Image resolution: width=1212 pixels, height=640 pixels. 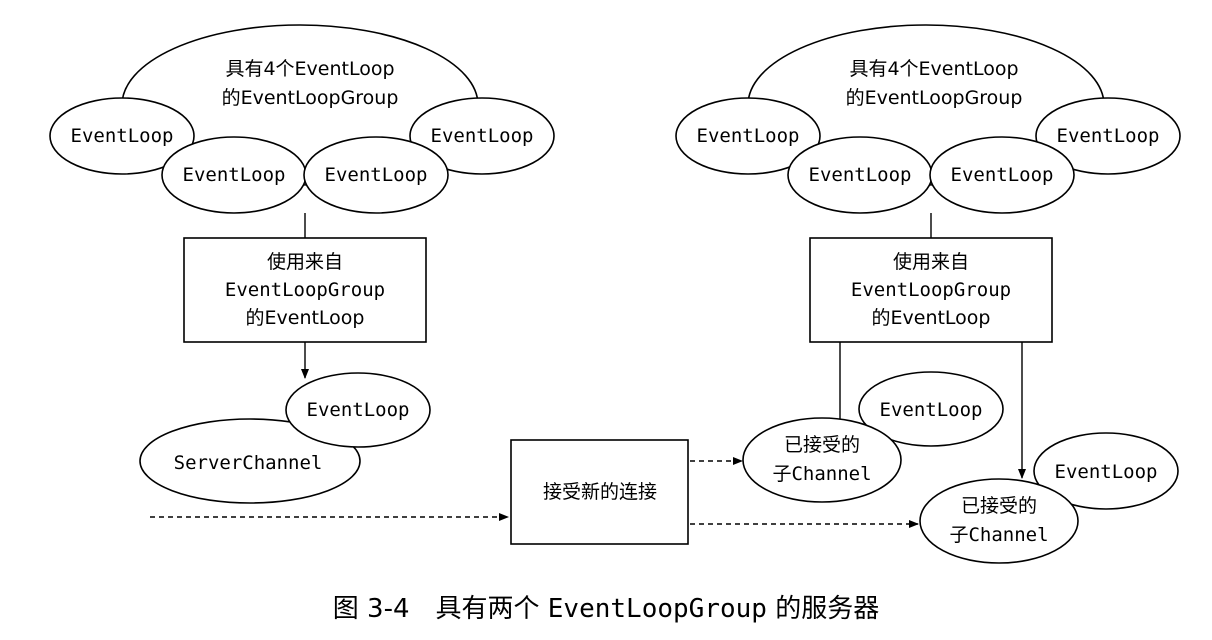 I want to click on left-loop-3-label: EventLoop, so click(x=376, y=175).